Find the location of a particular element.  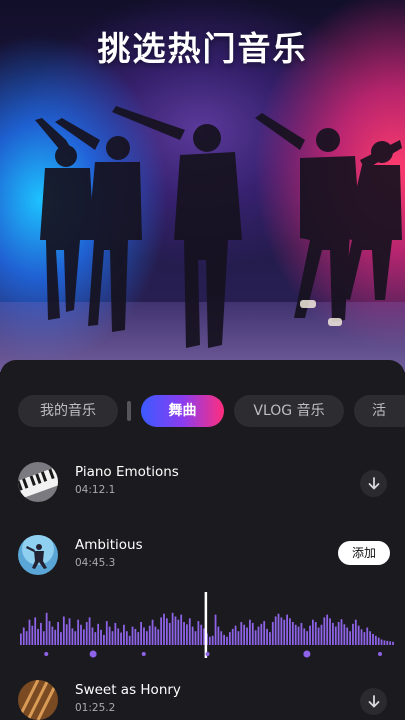

playhead is located at coordinates (206, 625).